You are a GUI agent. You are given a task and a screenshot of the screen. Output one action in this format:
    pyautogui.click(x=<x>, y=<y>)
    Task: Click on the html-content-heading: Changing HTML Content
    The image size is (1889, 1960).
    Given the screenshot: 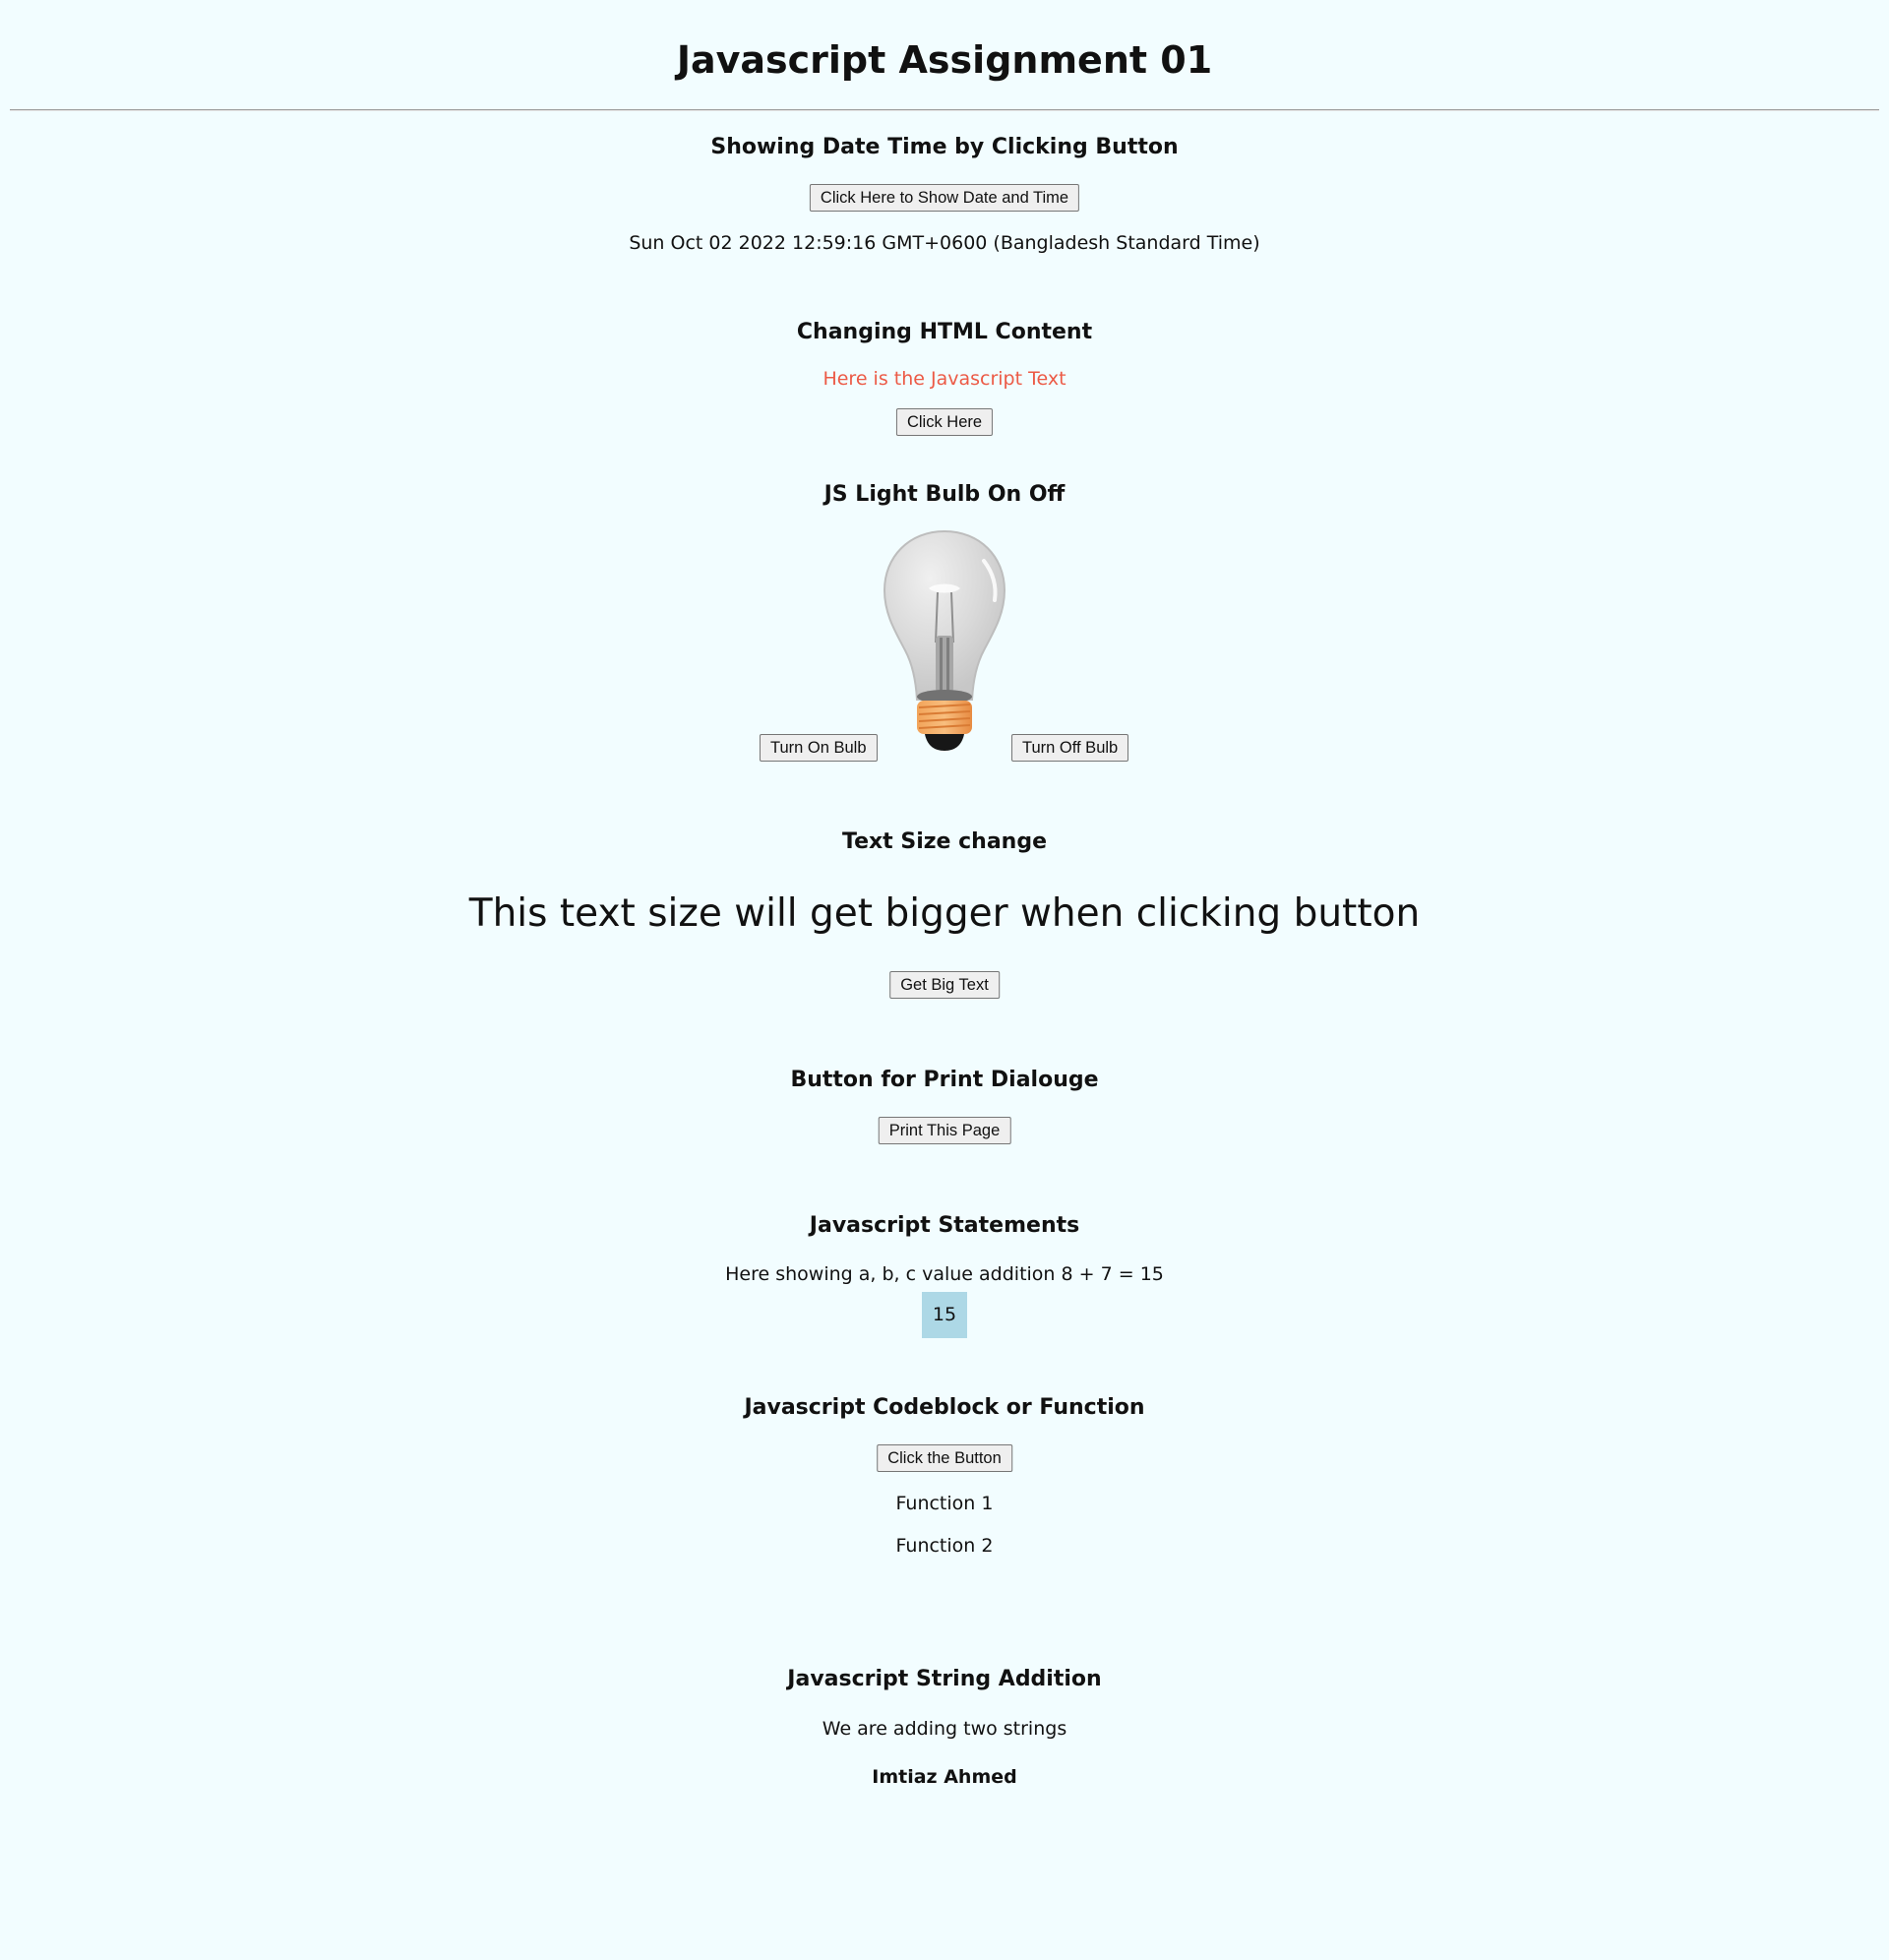 What is the action you would take?
    pyautogui.click(x=945, y=332)
    